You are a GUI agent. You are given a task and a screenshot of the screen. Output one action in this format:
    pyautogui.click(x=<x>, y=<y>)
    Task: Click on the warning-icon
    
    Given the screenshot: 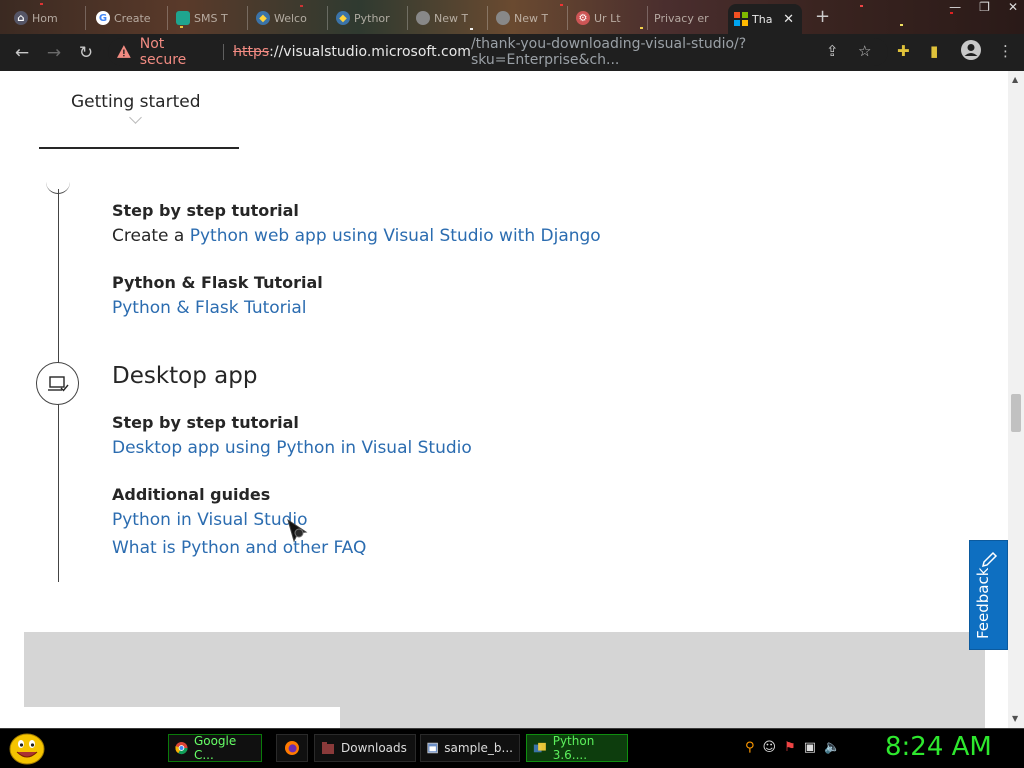 What is the action you would take?
    pyautogui.click(x=123, y=51)
    